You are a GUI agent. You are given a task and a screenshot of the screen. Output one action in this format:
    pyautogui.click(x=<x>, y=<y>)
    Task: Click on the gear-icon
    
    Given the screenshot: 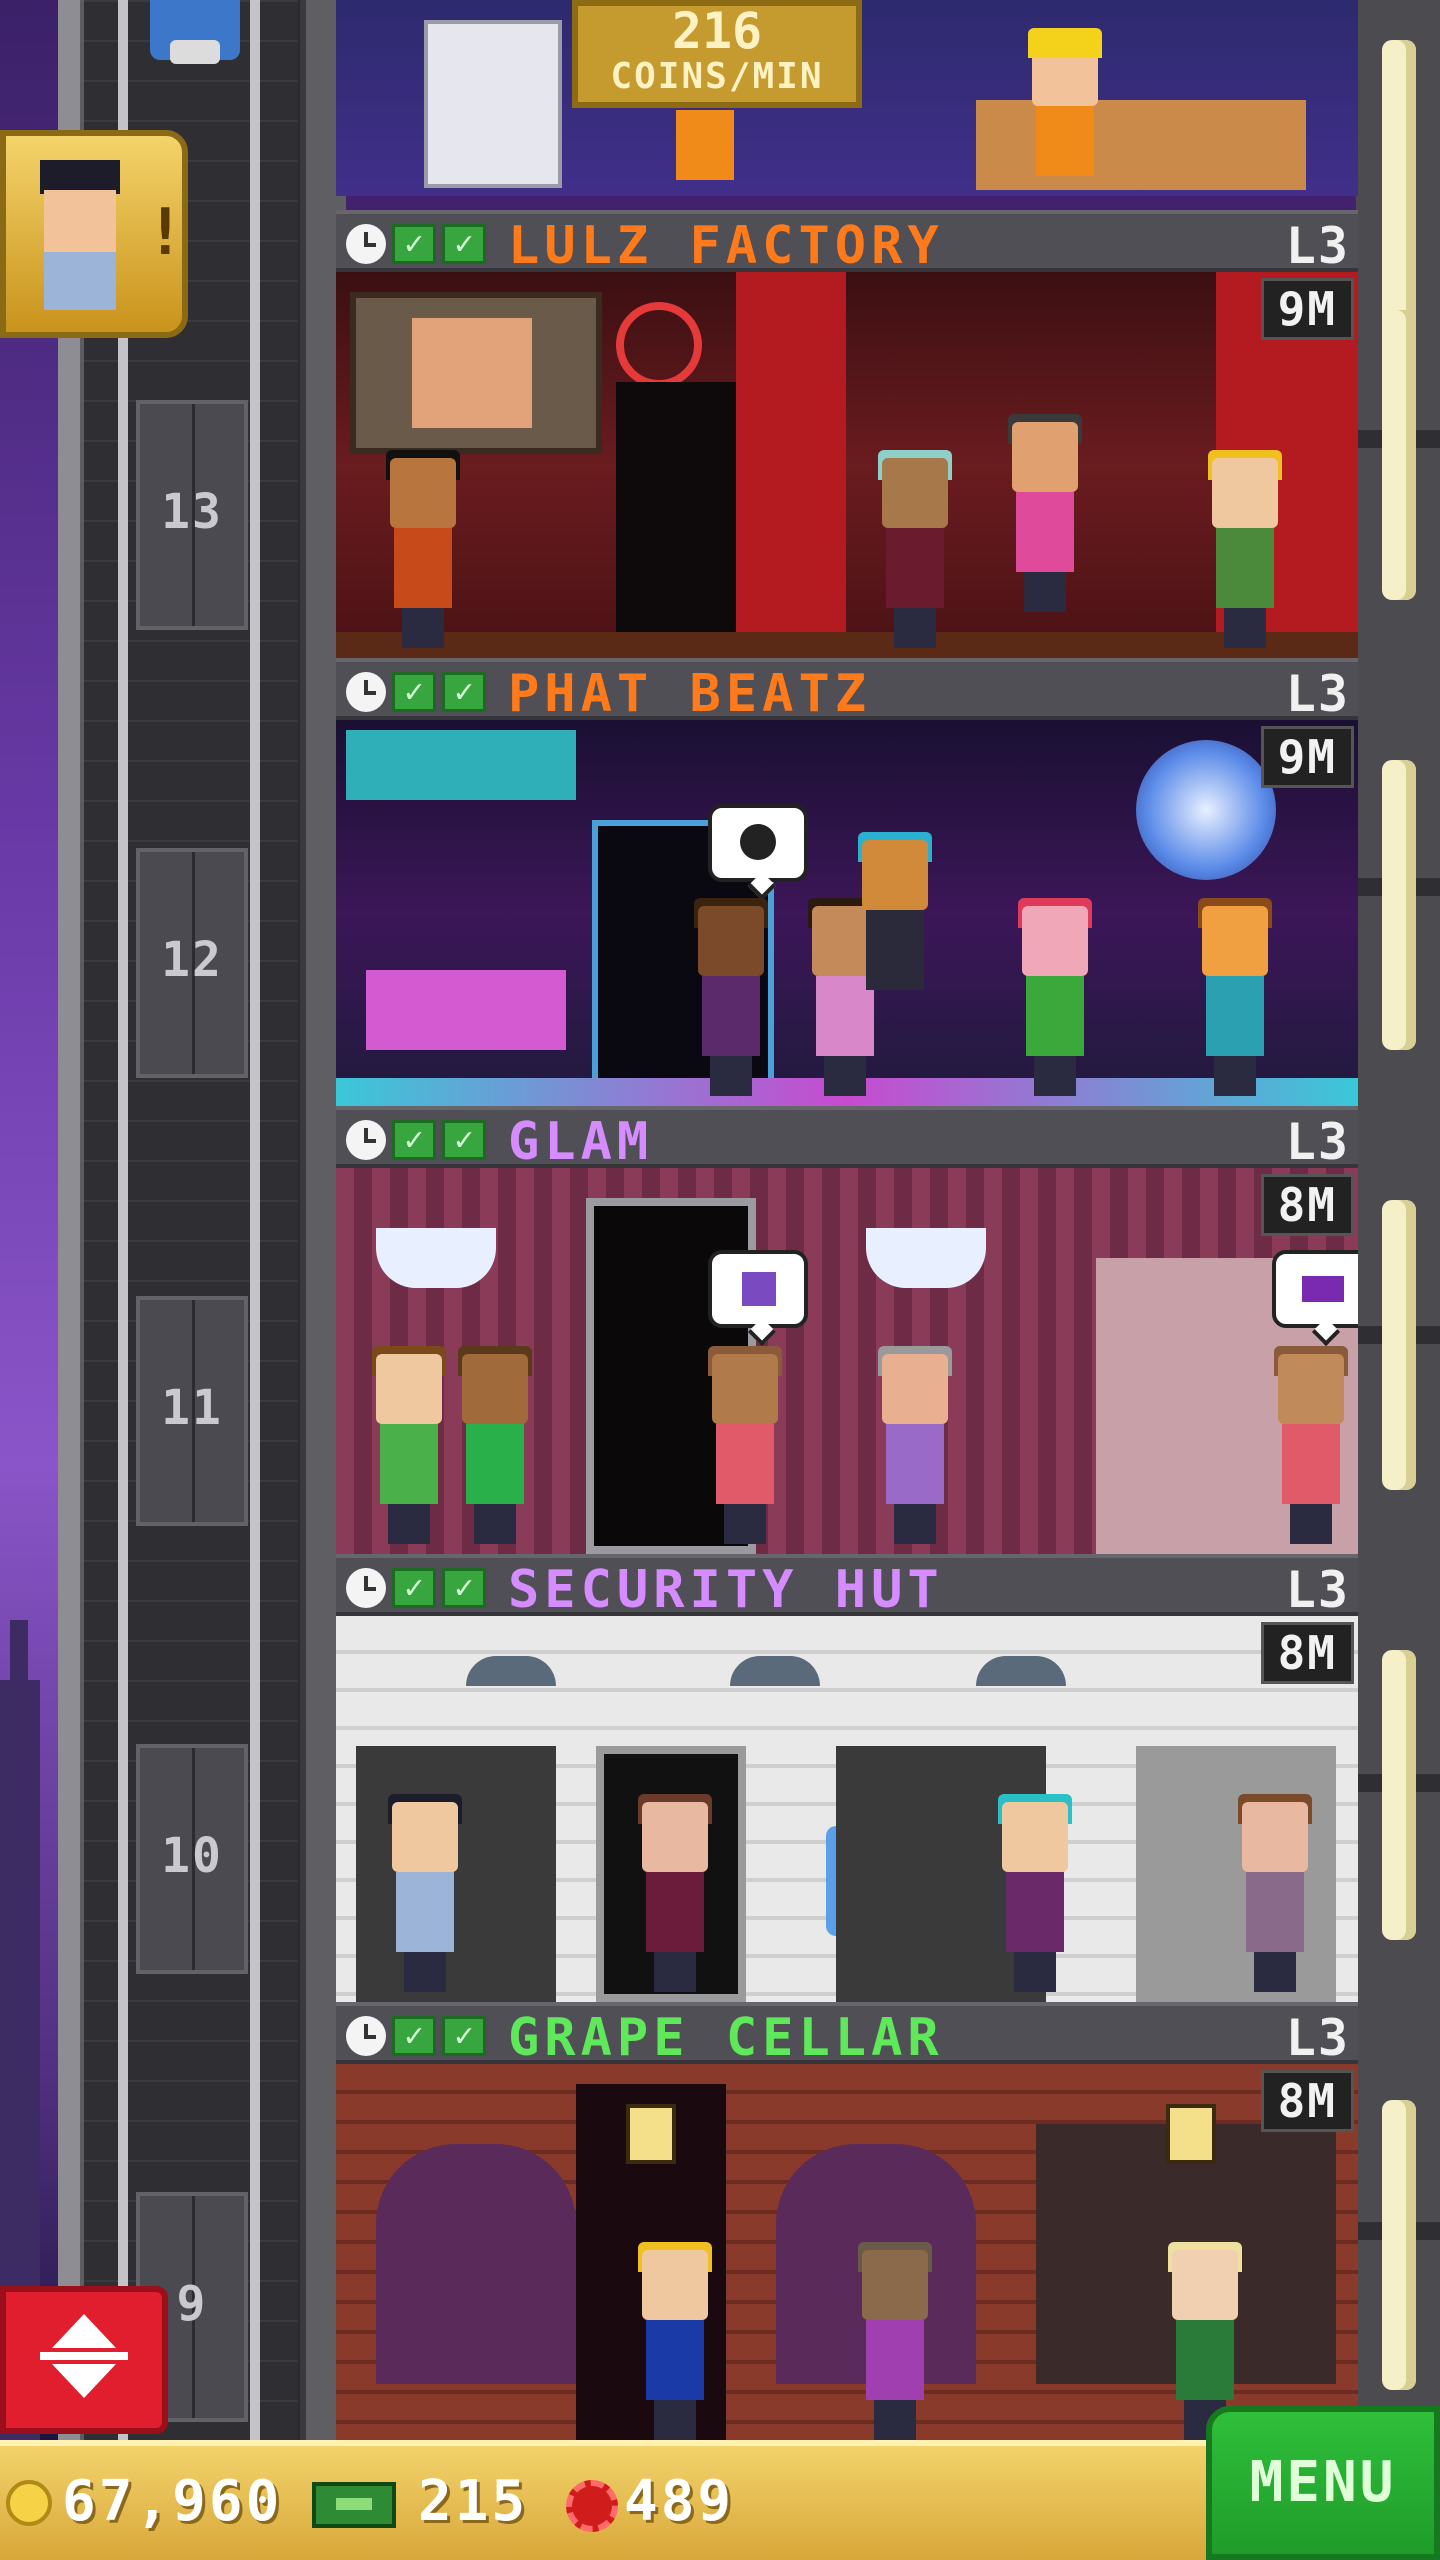 What is the action you would take?
    pyautogui.click(x=592, y=2506)
    